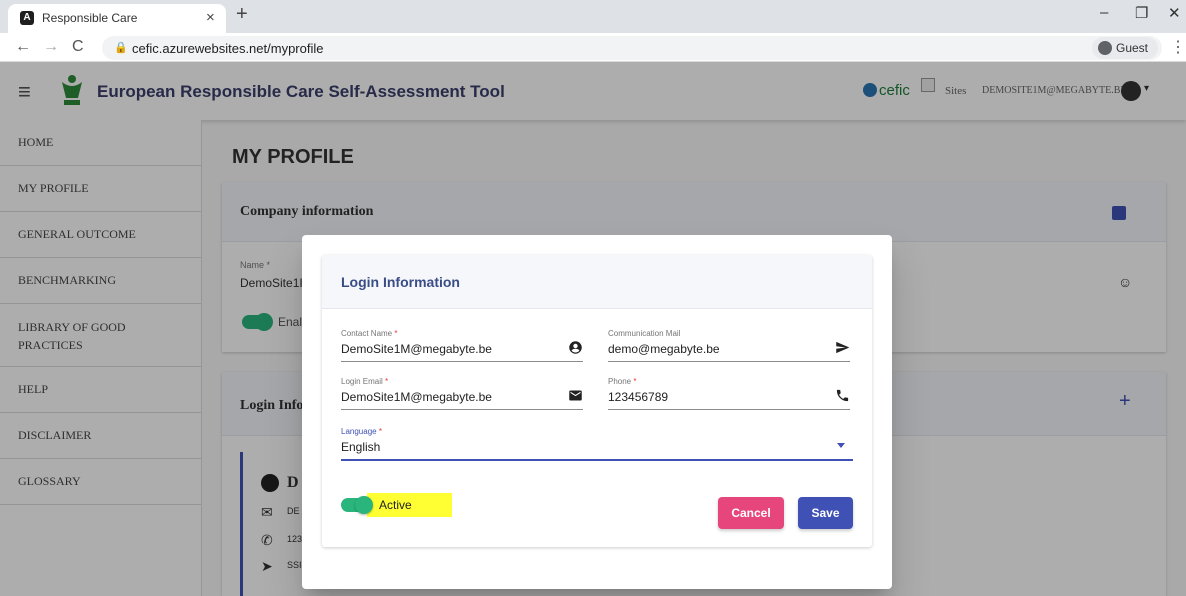  I want to click on angular-favicon-icon: A, so click(27, 18).